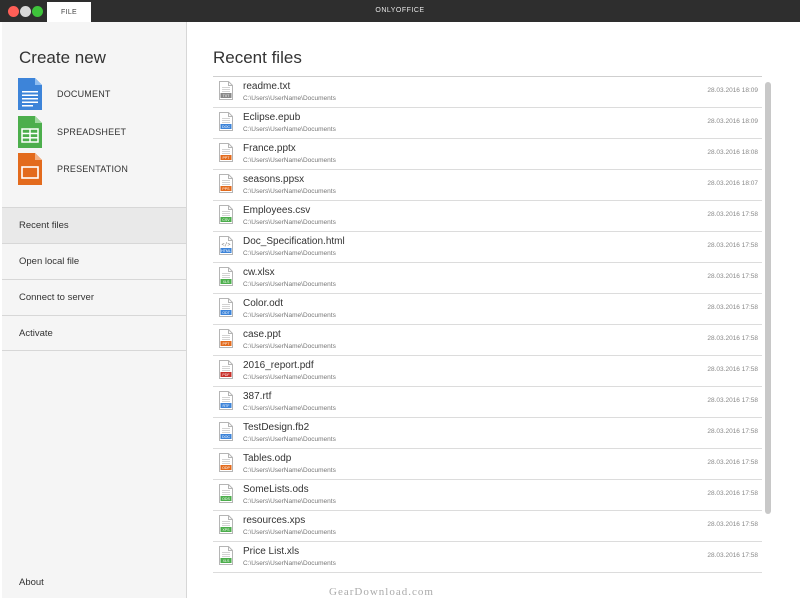  Describe the element at coordinates (69, 12) in the screenshot. I see `tab-file: FILE` at that location.